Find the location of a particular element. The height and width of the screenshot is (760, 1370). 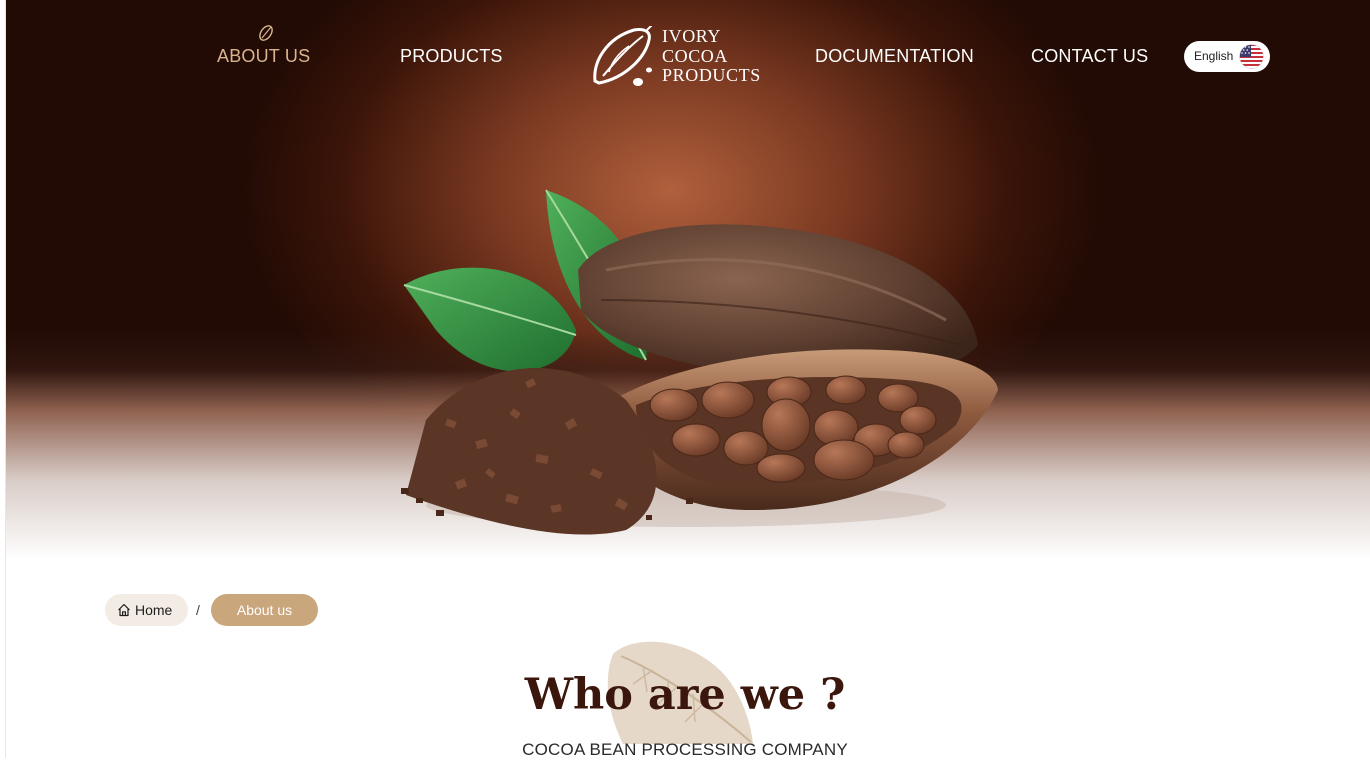

home-icon is located at coordinates (124, 610).